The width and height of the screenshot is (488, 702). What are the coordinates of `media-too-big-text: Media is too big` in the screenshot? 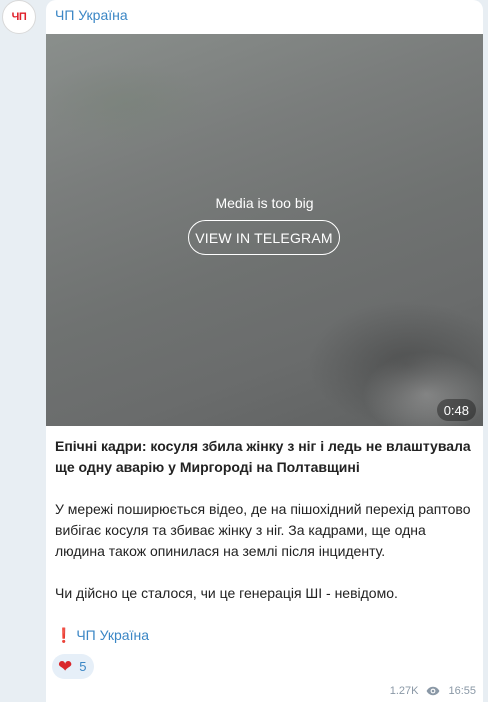 It's located at (264, 203).